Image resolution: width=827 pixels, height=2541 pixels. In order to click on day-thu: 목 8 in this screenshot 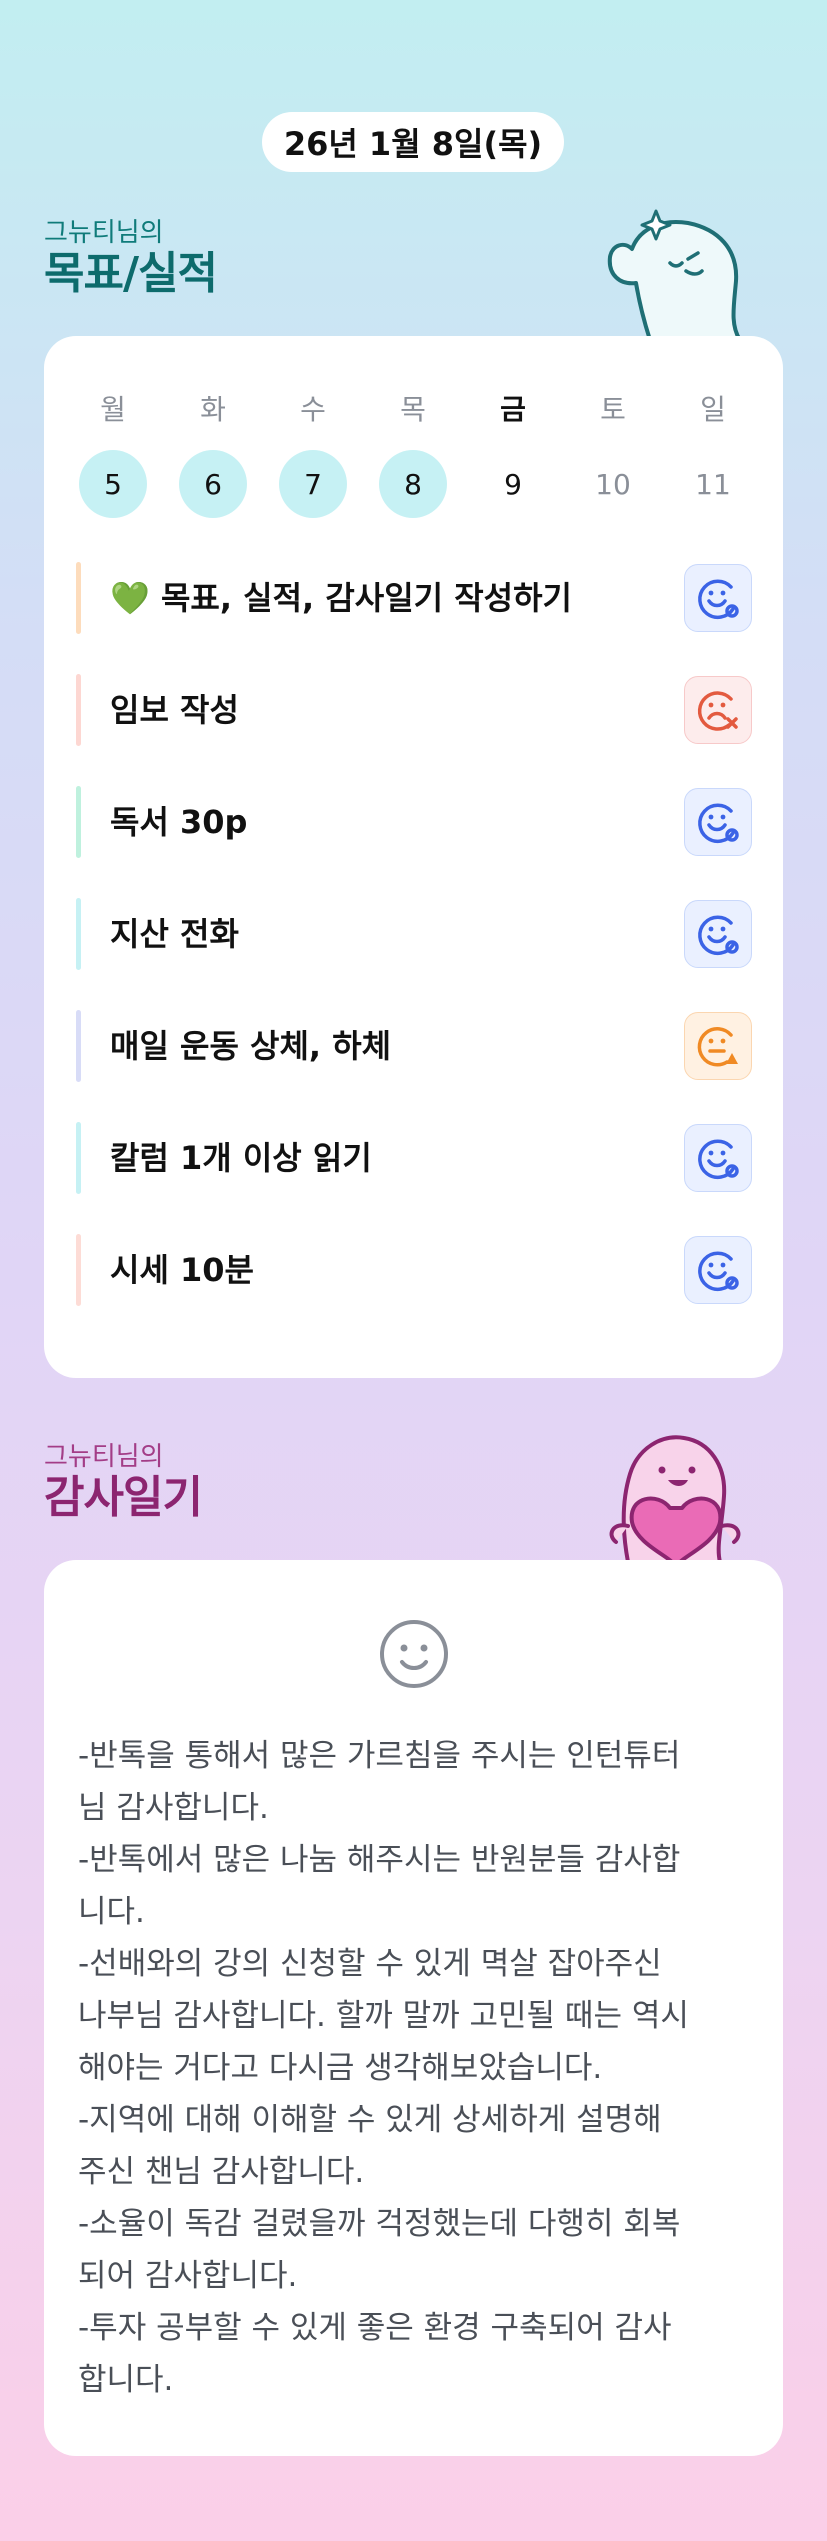, I will do `click(413, 455)`.